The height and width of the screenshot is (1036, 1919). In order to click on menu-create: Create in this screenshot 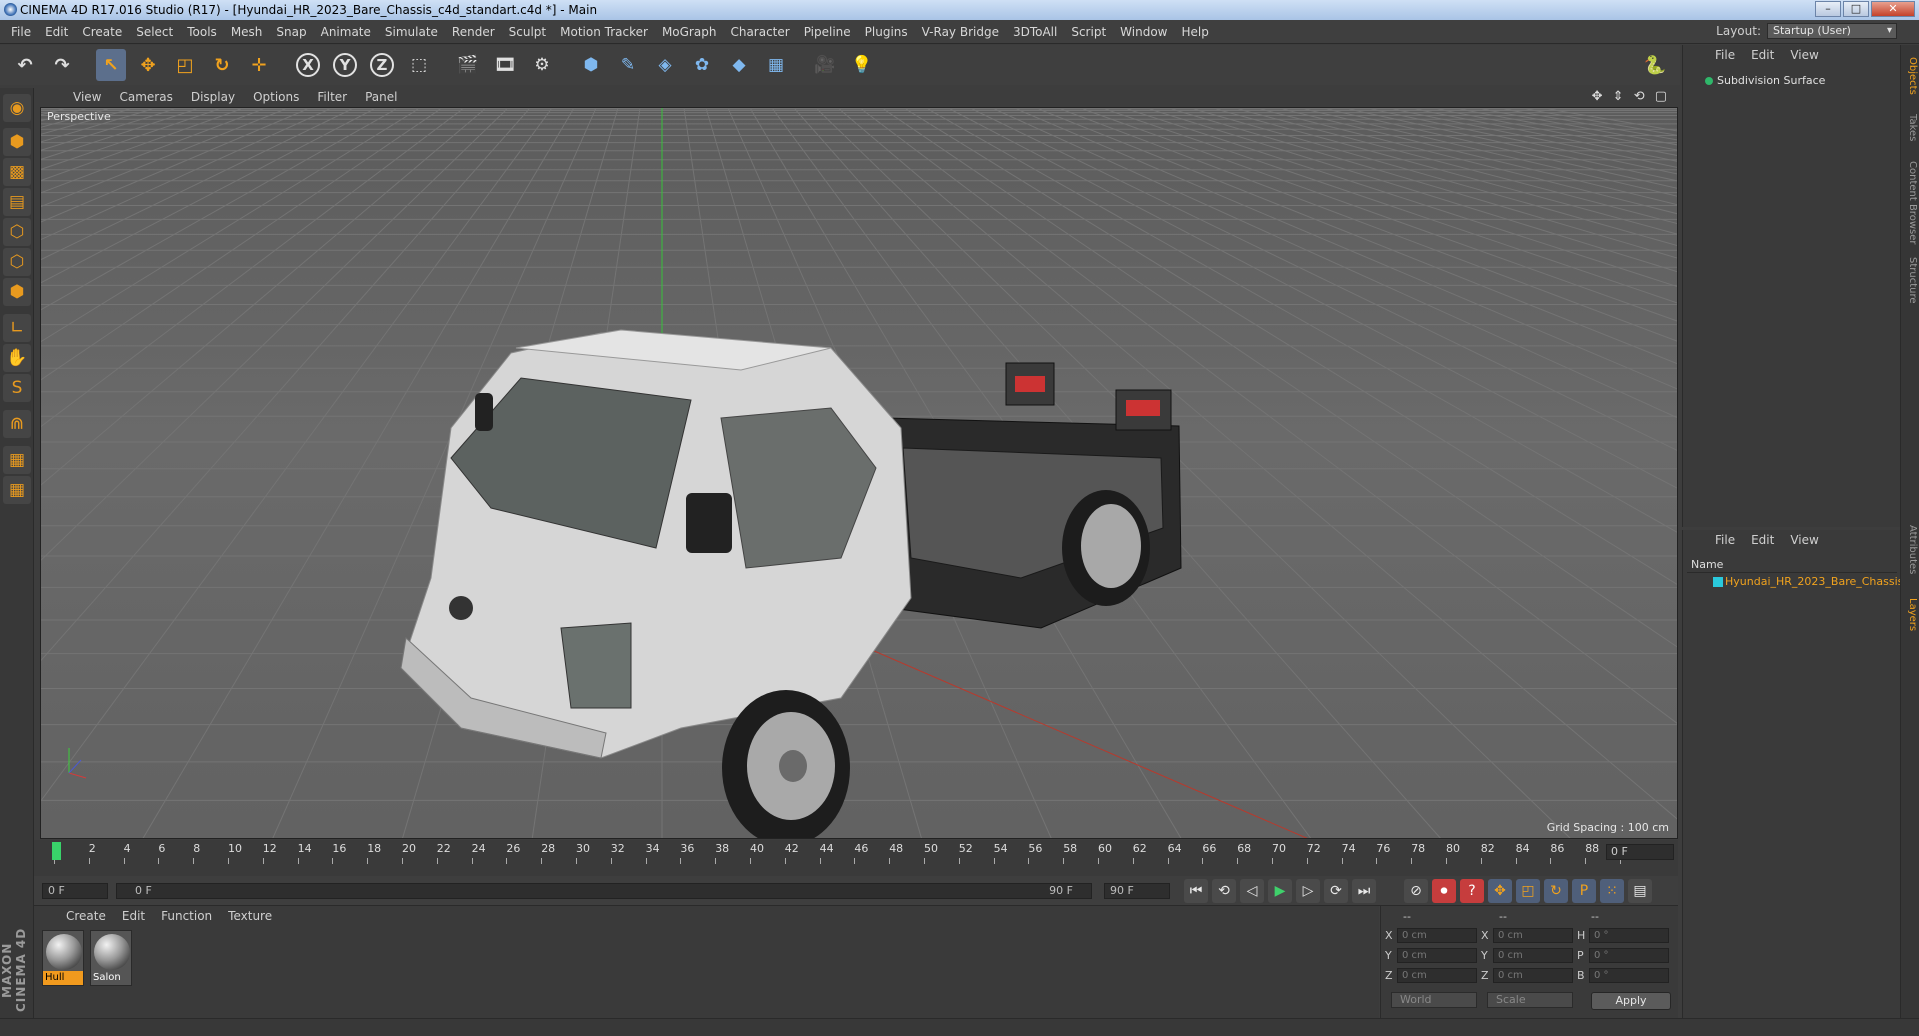, I will do `click(102, 32)`.